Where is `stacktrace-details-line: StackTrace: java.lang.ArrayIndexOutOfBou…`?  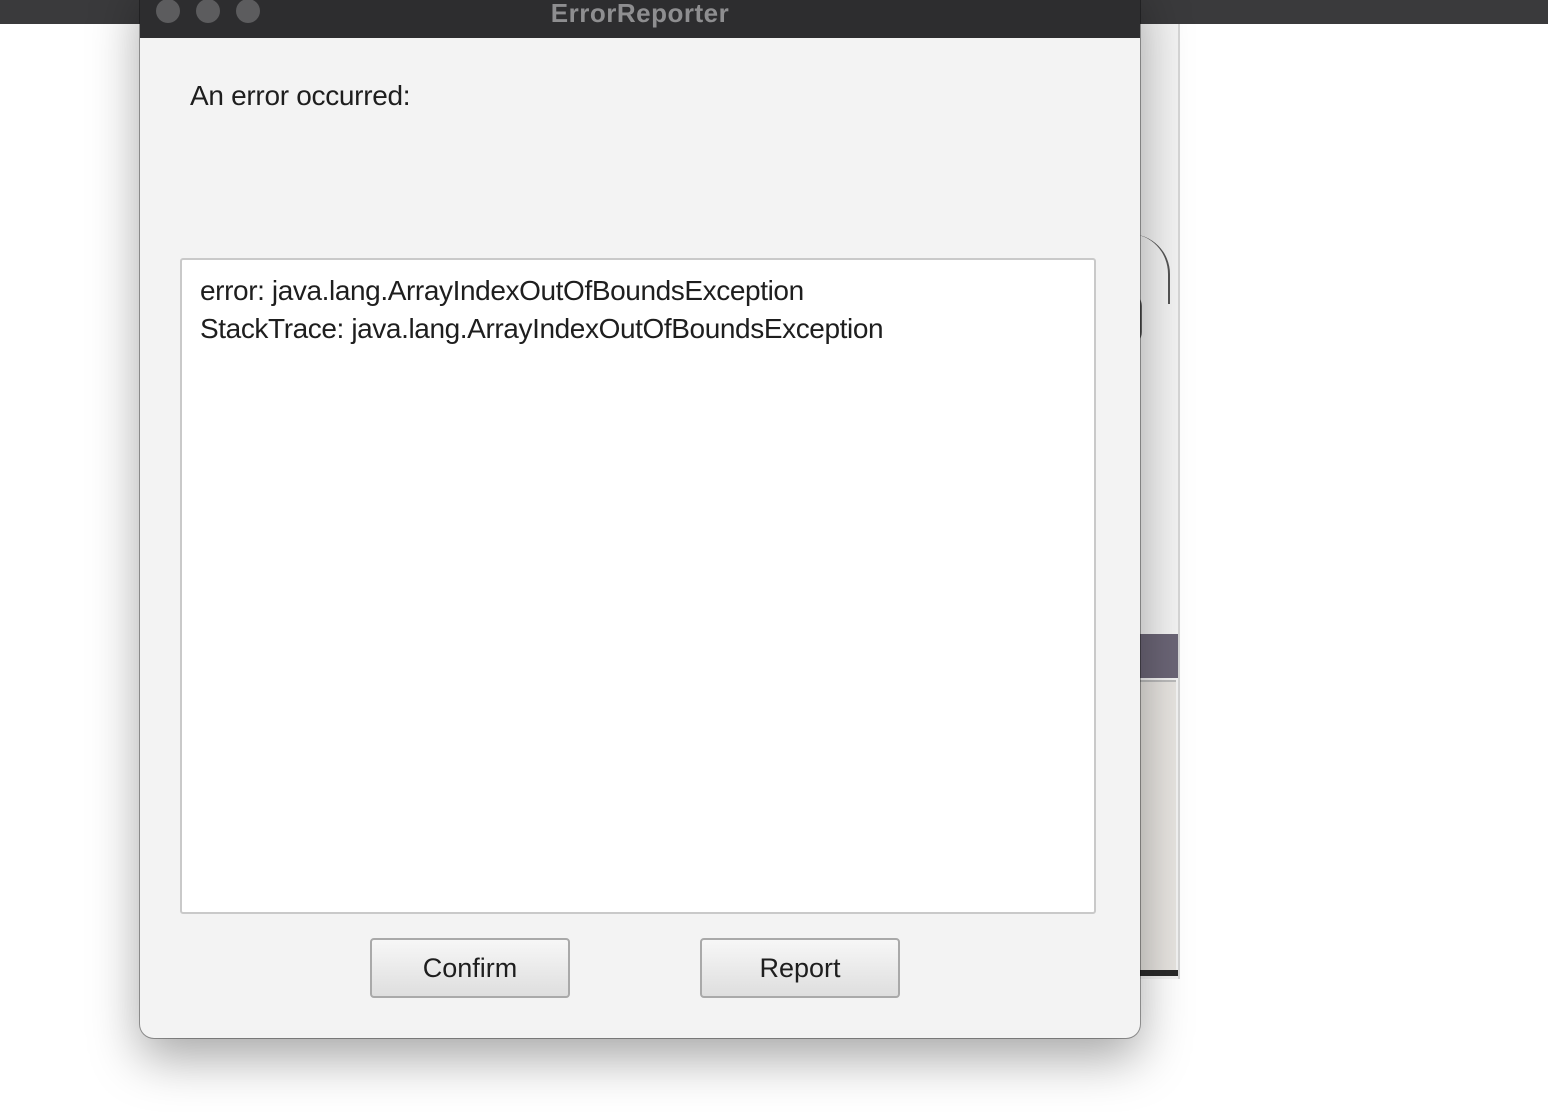 stacktrace-details-line: StackTrace: java.lang.ArrayIndexOutOfBou… is located at coordinates (542, 328).